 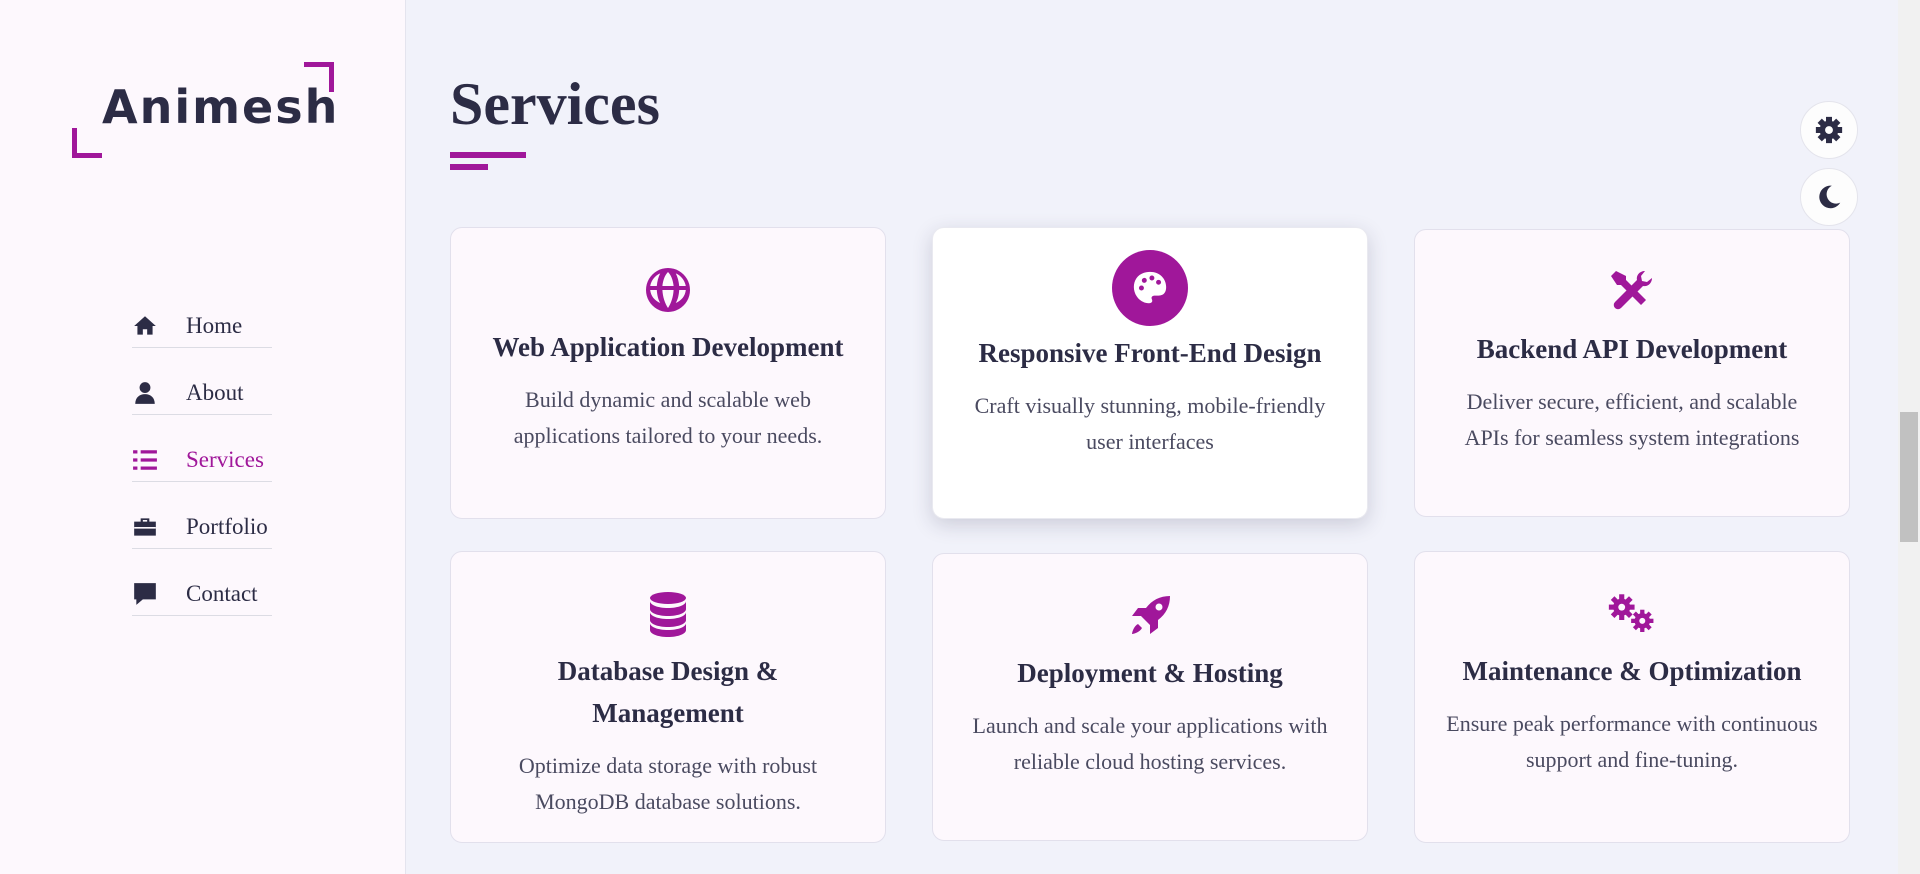 What do you see at coordinates (214, 325) in the screenshot?
I see `nav-item-label: Home` at bounding box center [214, 325].